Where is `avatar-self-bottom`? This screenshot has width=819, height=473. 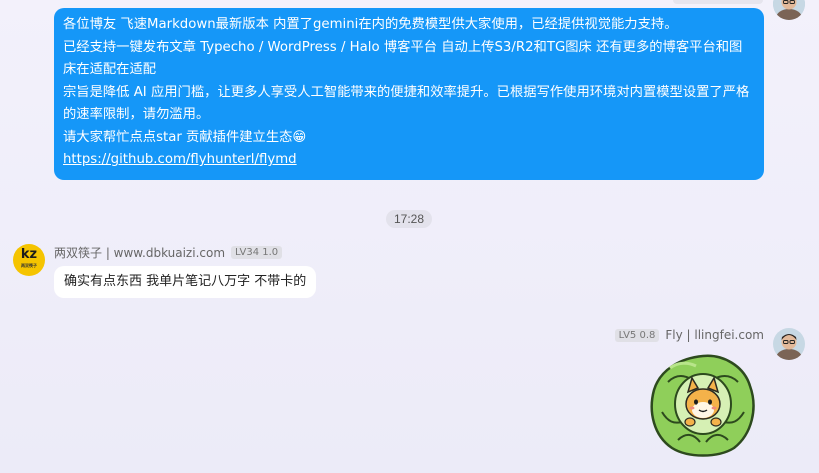
avatar-self-bottom is located at coordinates (789, 344).